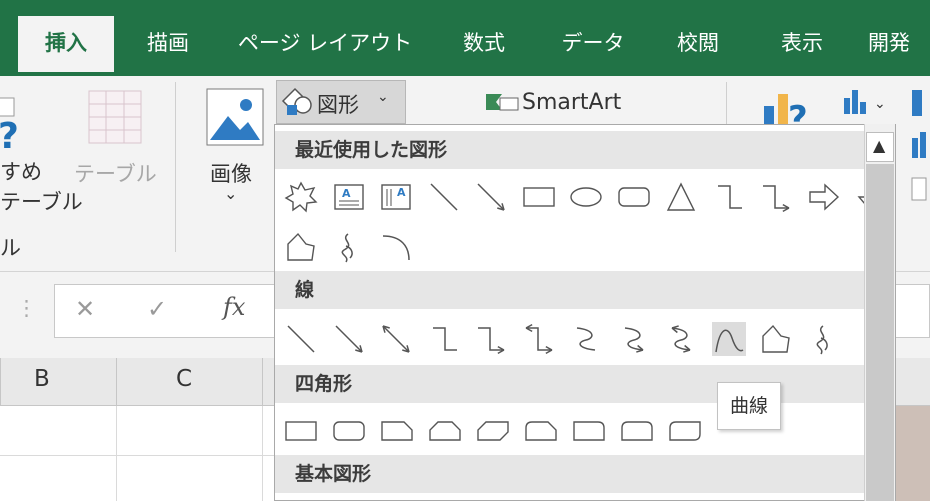 The image size is (930, 501). What do you see at coordinates (589, 431) in the screenshot?
I see `round-single-corner-rectangle-icon` at bounding box center [589, 431].